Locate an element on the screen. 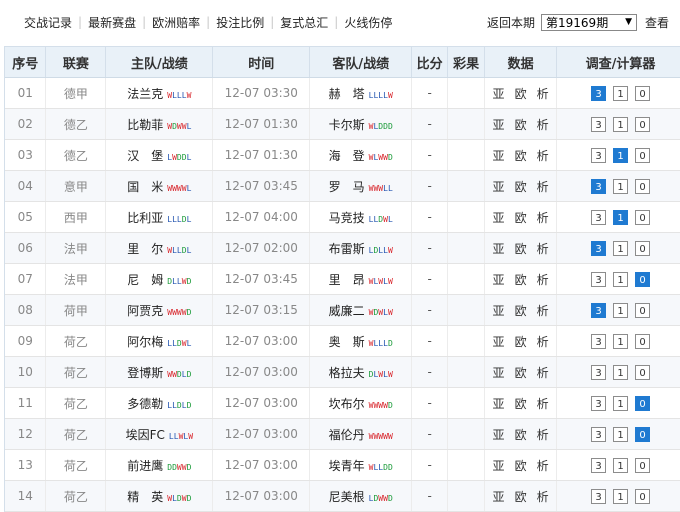 The height and width of the screenshot is (512, 680). view-button: 查看 is located at coordinates (657, 22).